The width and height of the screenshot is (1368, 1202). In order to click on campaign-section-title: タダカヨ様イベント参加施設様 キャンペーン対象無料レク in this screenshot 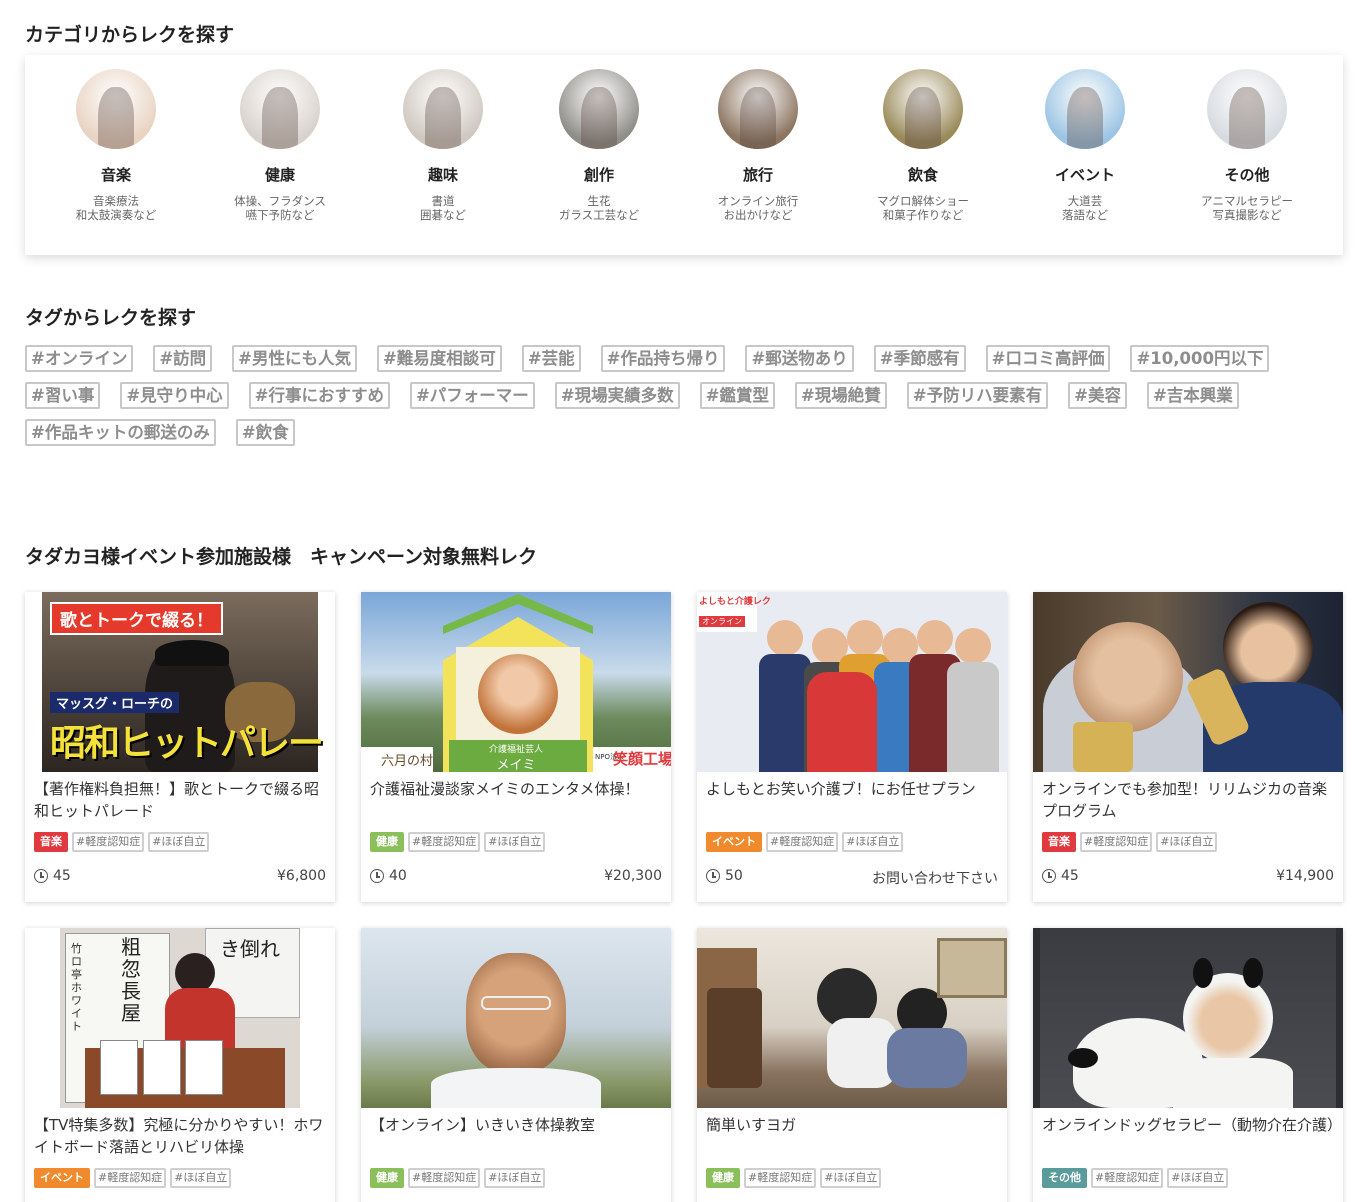, I will do `click(281, 557)`.